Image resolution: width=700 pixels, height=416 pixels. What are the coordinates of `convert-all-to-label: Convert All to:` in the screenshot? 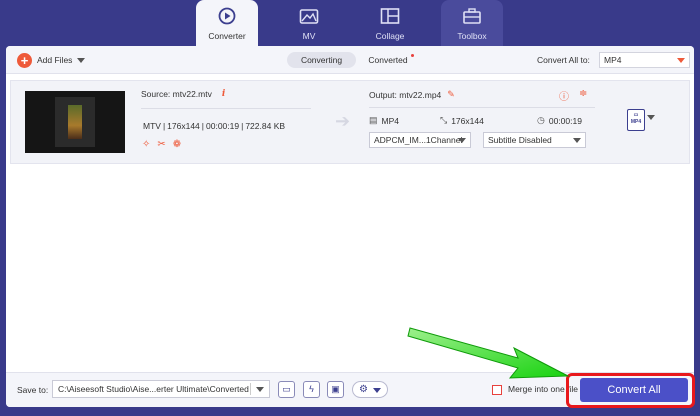 It's located at (563, 60).